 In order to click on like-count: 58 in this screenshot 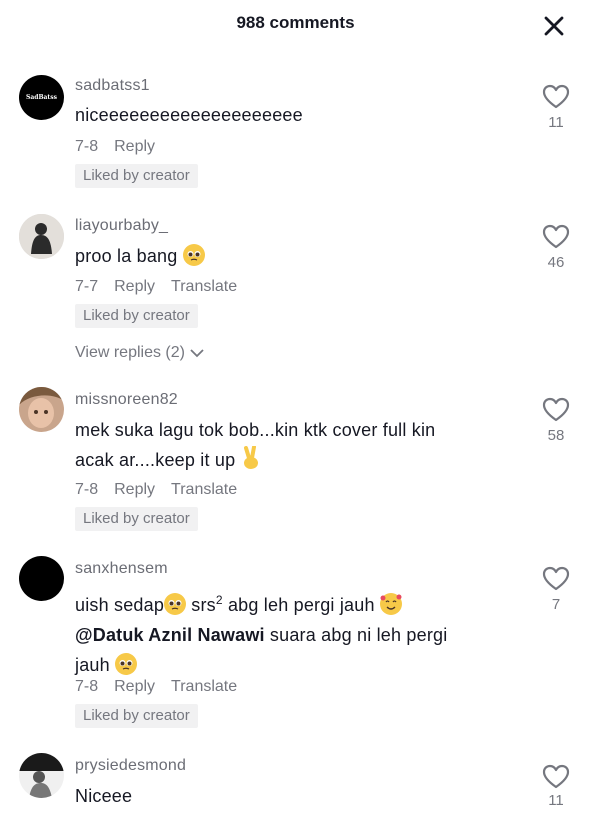, I will do `click(556, 435)`.